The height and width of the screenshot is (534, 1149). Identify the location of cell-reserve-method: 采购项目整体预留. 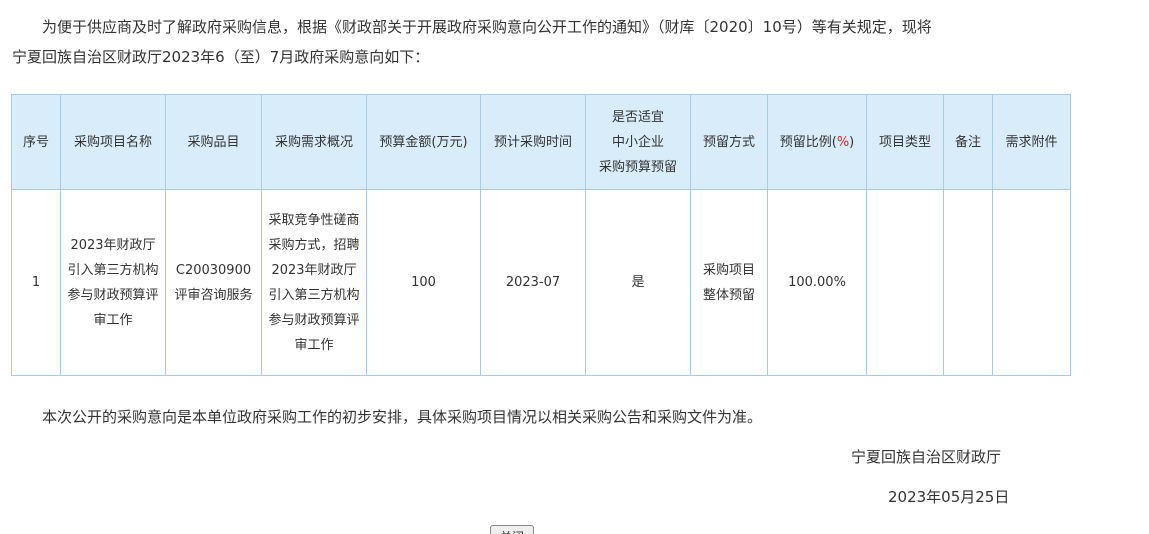
(729, 282).